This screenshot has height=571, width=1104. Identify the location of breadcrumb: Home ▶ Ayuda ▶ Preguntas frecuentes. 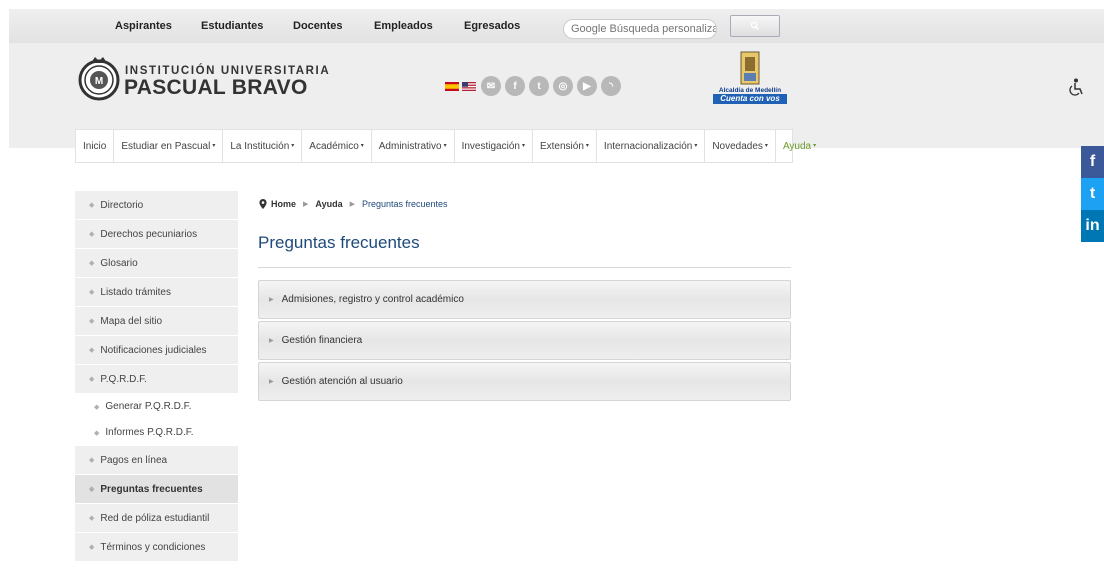
(353, 204).